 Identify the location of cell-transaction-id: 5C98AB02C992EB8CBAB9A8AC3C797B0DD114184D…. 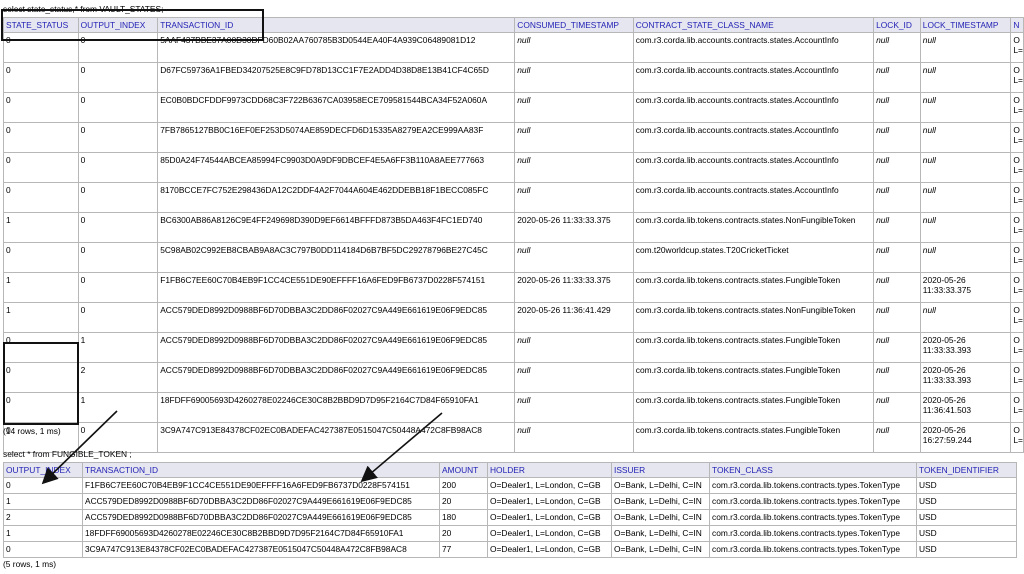
(336, 257).